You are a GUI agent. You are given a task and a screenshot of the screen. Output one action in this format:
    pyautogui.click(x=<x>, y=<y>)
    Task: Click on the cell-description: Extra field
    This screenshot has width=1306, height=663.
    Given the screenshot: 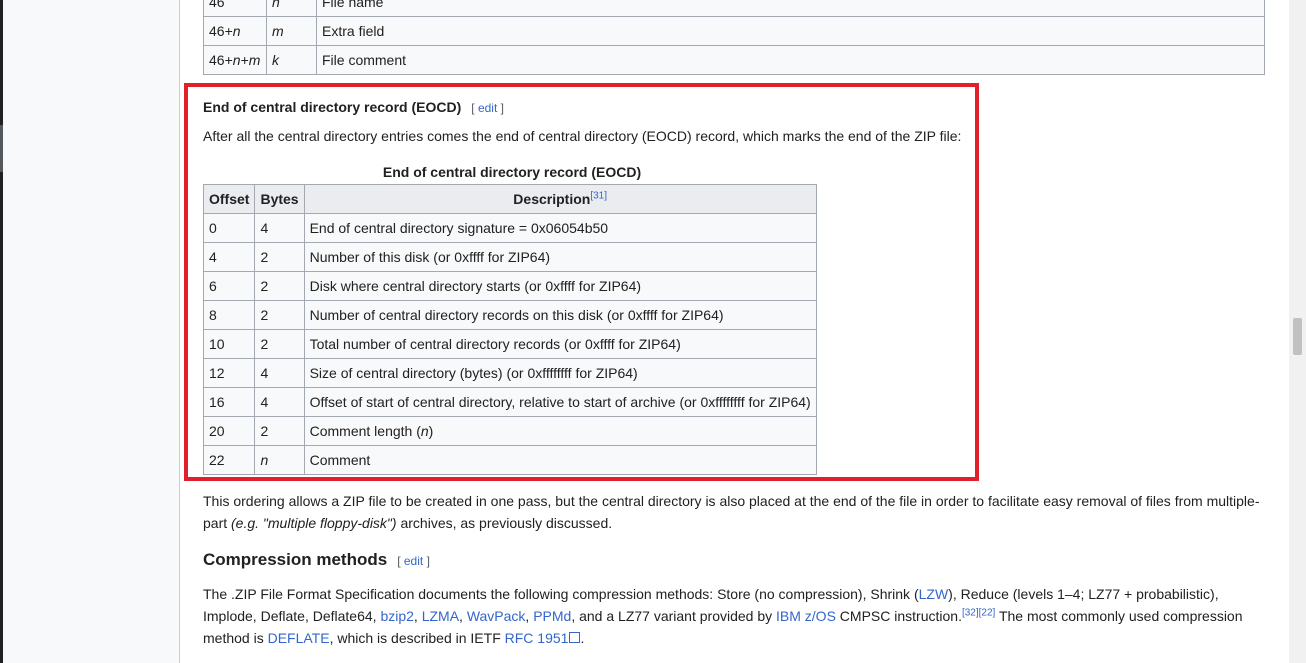 What is the action you would take?
    pyautogui.click(x=790, y=31)
    